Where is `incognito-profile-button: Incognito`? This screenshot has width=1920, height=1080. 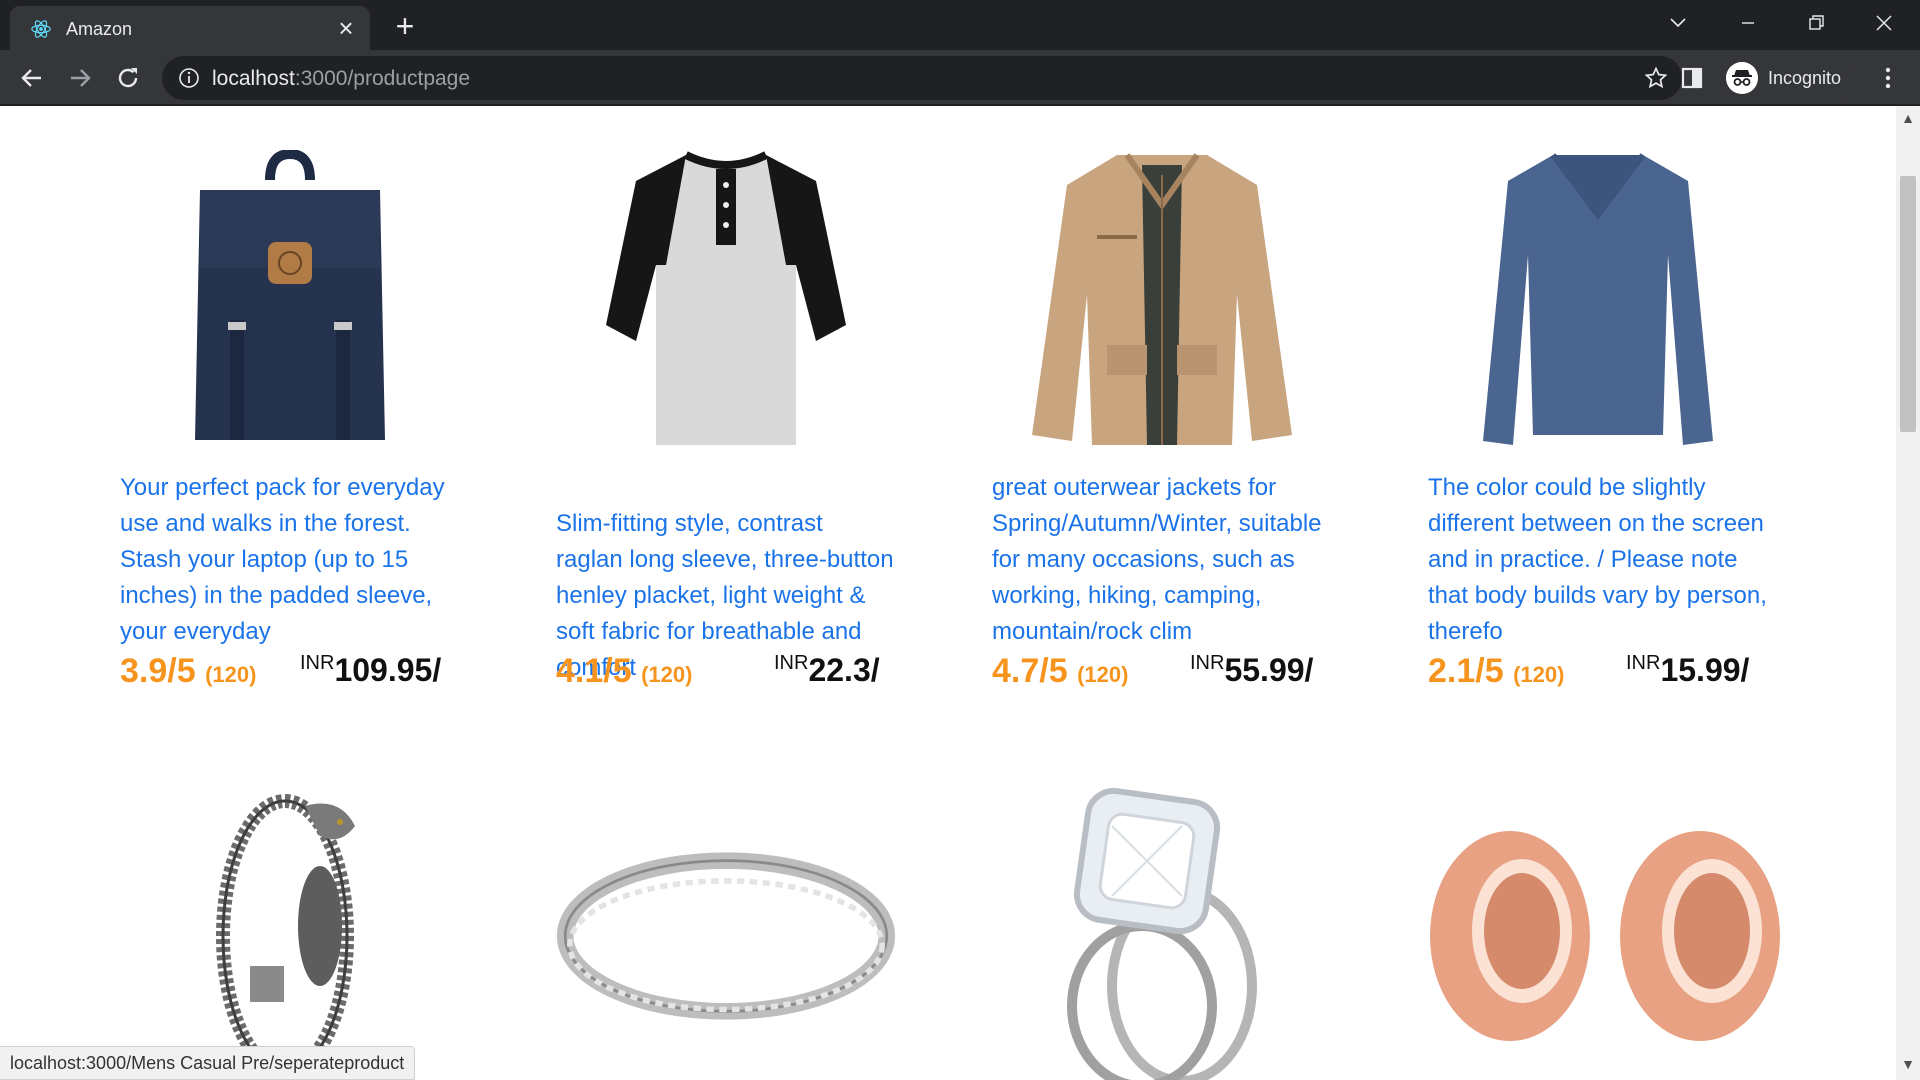
incognito-profile-button: Incognito is located at coordinates (1789, 78).